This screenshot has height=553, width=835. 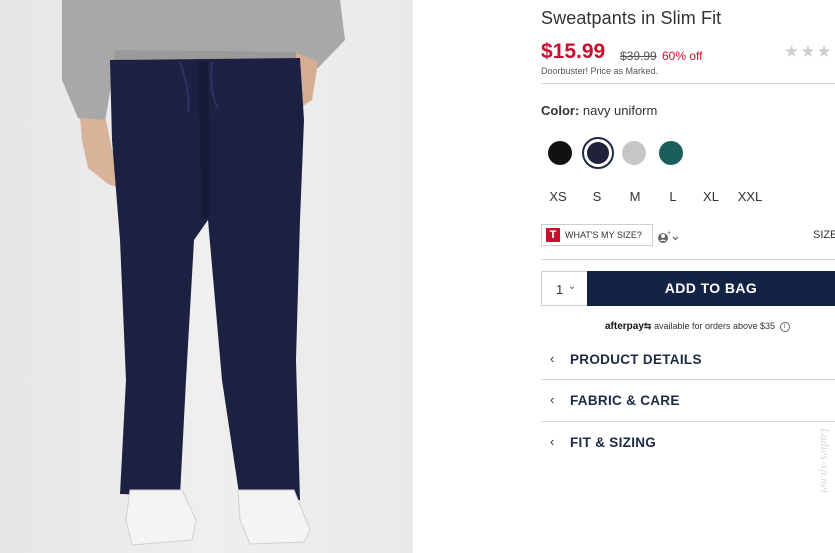 I want to click on afterpay-logo: afterpay, so click(x=624, y=326).